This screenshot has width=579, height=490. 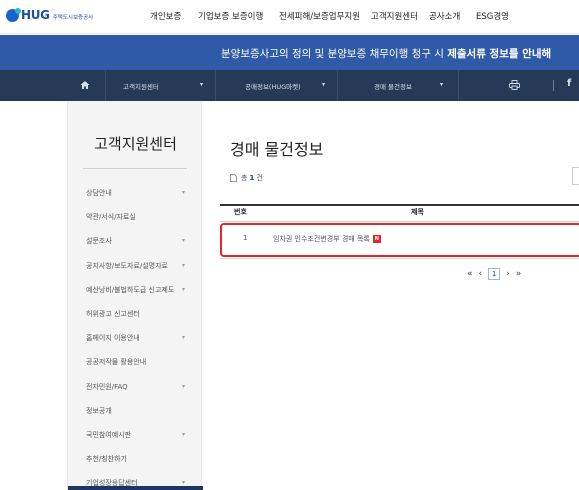 What do you see at coordinates (245, 238) in the screenshot?
I see `row-number: 1` at bounding box center [245, 238].